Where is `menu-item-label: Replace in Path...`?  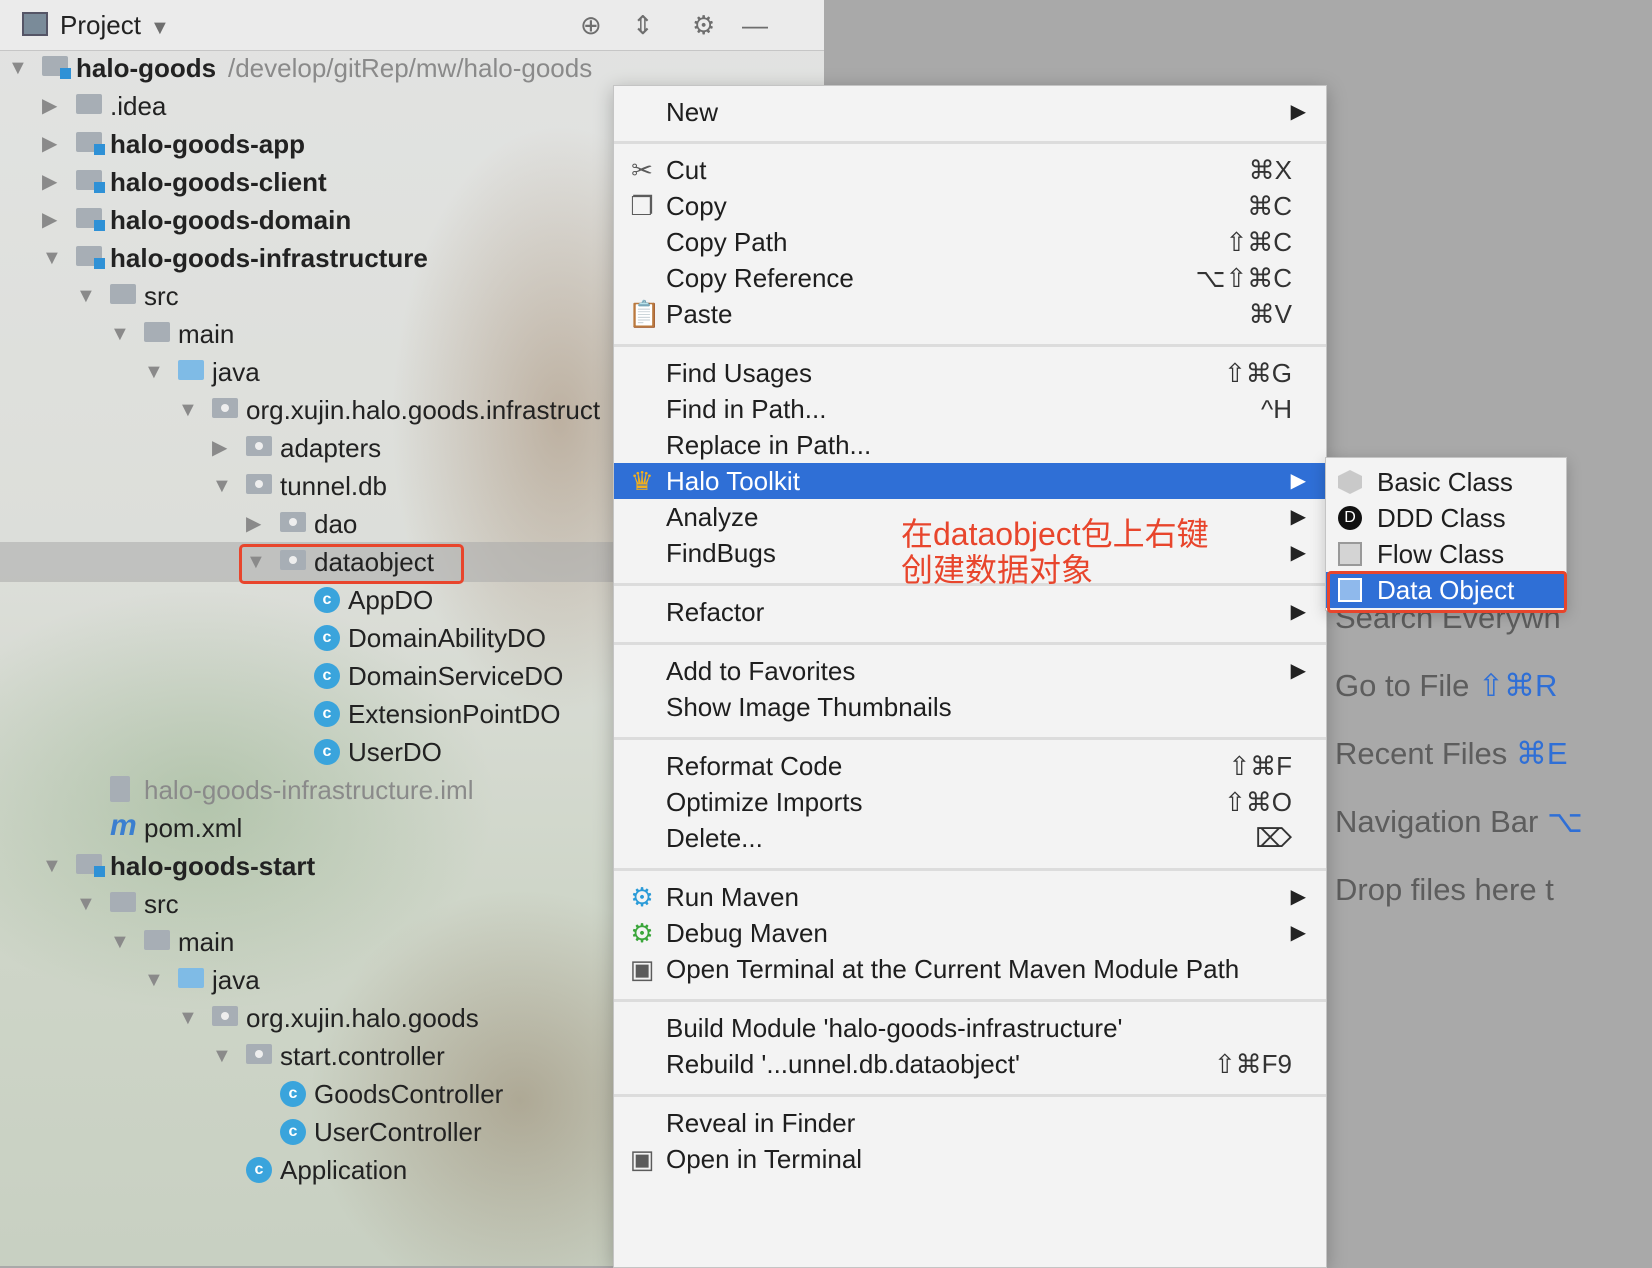
menu-item-label: Replace in Path... is located at coordinates (769, 445).